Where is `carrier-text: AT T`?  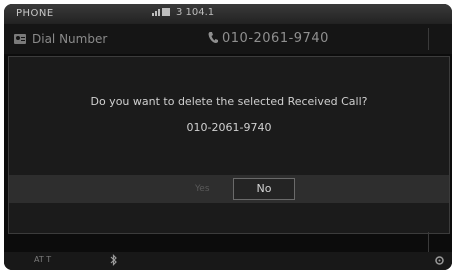
carrier-text: AT T is located at coordinates (43, 259).